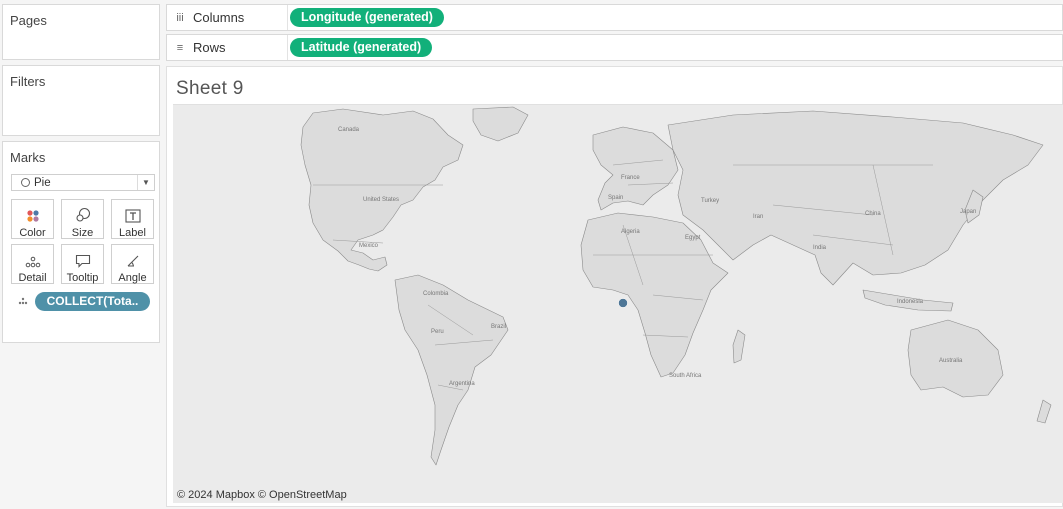 The image size is (1063, 509). I want to click on chevron-down-icon: ▼, so click(145, 182).